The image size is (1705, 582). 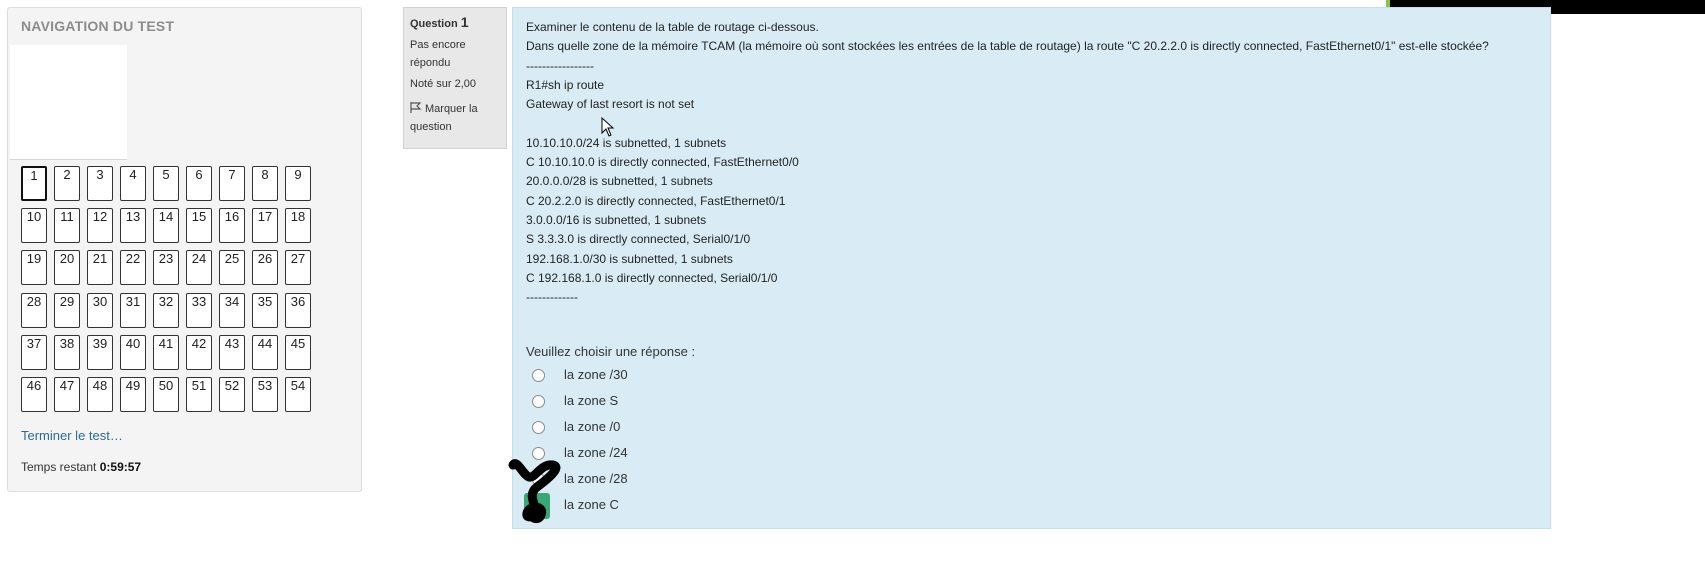 I want to click on time-remaining: Temps restant 0:59:57, so click(x=81, y=467).